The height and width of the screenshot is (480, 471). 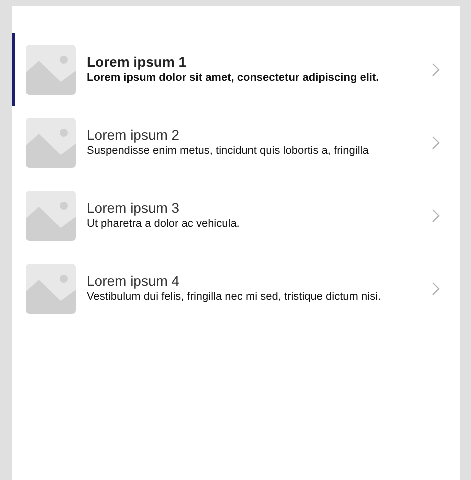 I want to click on gallery-item: Lorem ipsum 4 Vestibulum dui felis, fringilla nec mi sed, tristique dictum nisi., so click(x=236, y=288).